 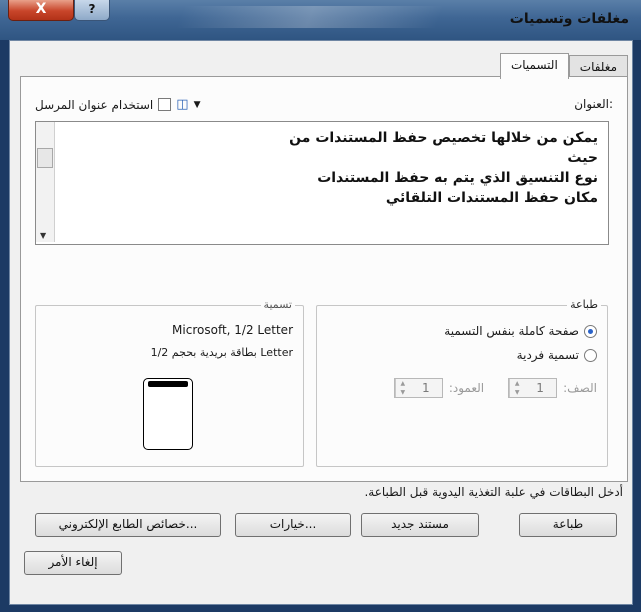 What do you see at coordinates (168, 414) in the screenshot?
I see `label-preview` at bounding box center [168, 414].